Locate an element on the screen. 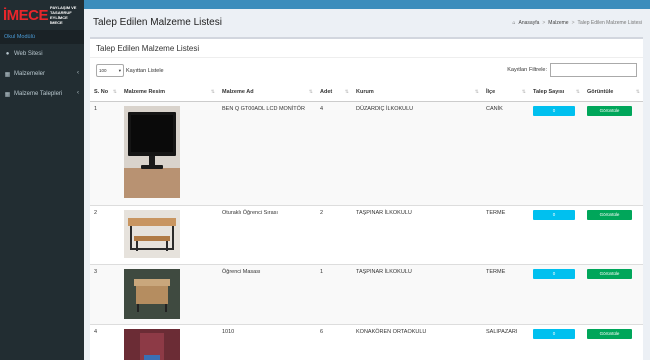 This screenshot has height=360, width=650. col-header-view: Görüntüle ⇅ is located at coordinates (613, 93).